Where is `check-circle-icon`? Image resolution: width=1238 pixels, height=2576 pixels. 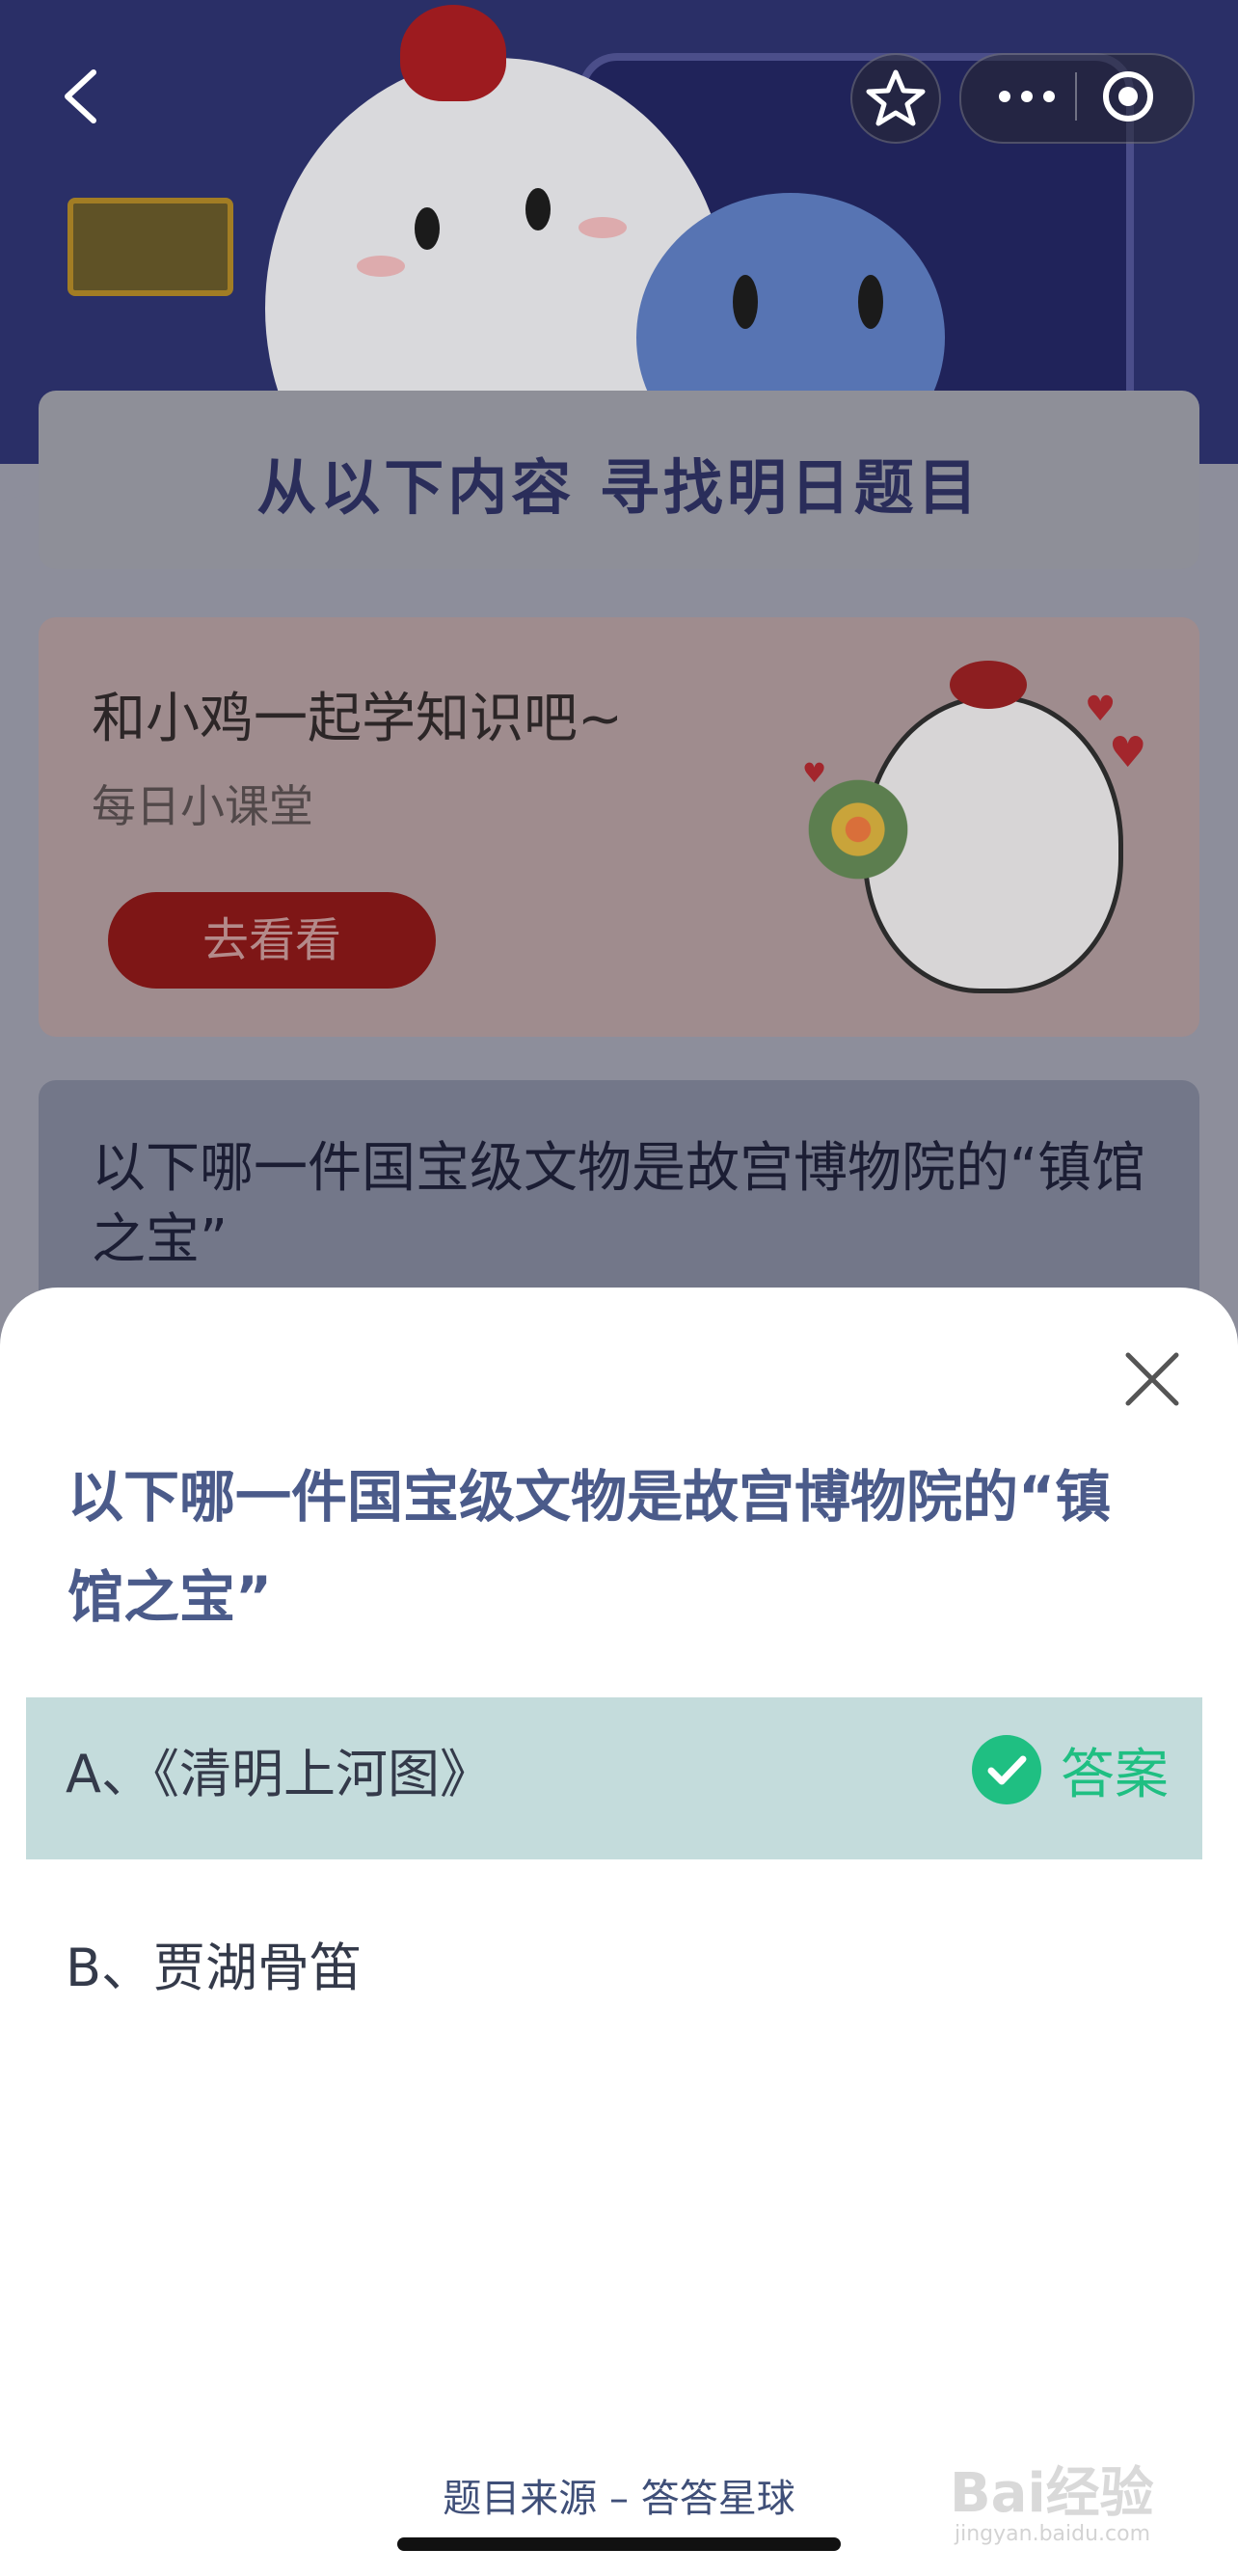
check-circle-icon is located at coordinates (1006, 1769).